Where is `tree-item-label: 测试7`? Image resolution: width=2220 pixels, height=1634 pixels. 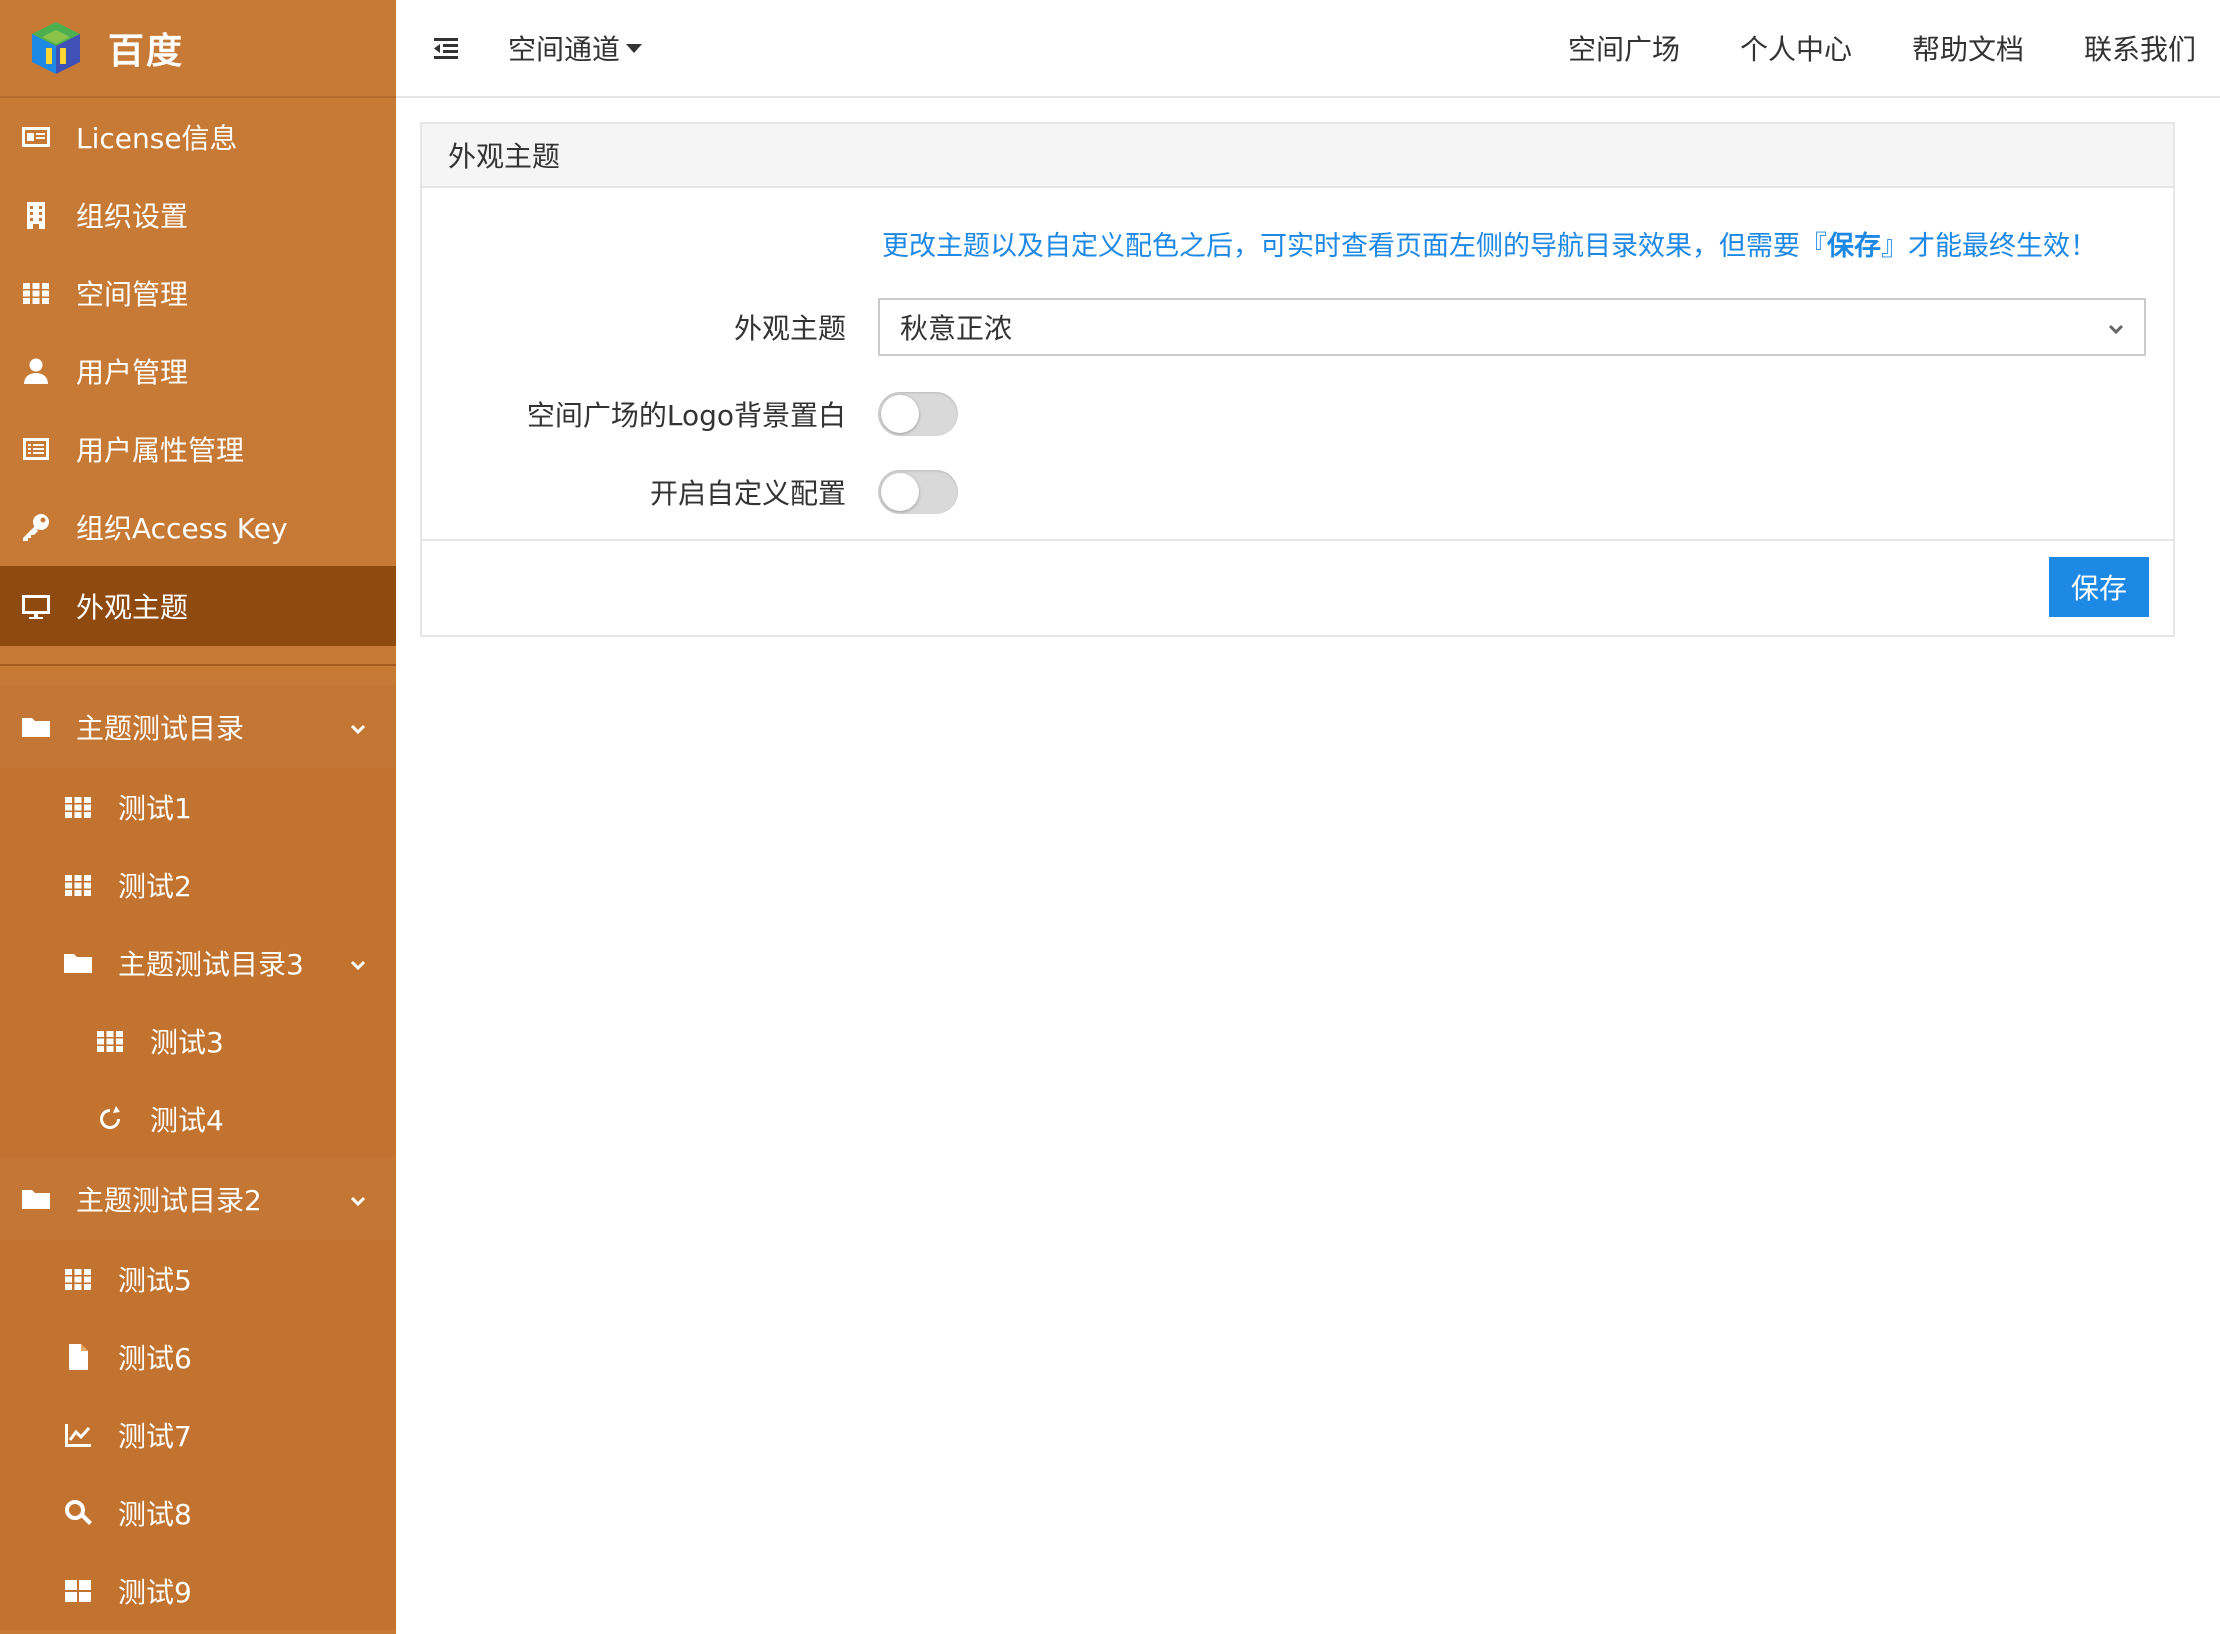 tree-item-label: 测试7 is located at coordinates (155, 1436).